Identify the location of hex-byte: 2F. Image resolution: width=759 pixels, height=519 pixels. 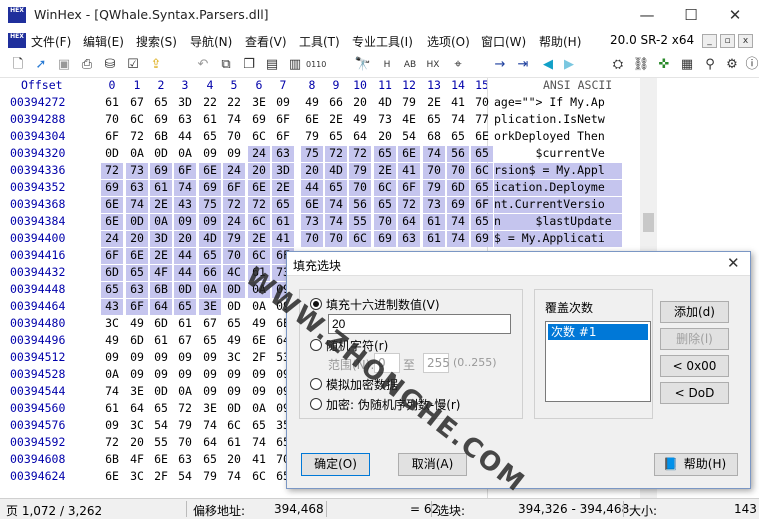
(259, 358).